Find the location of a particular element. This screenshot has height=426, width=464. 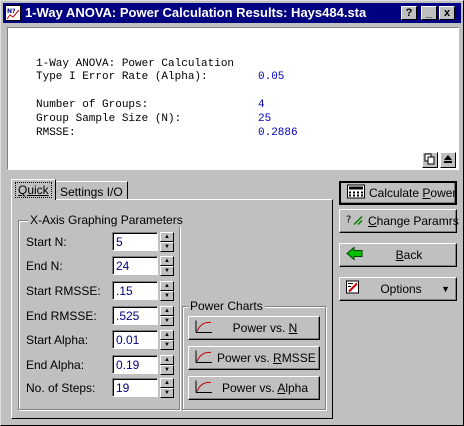

back-label: Back is located at coordinates (409, 255).